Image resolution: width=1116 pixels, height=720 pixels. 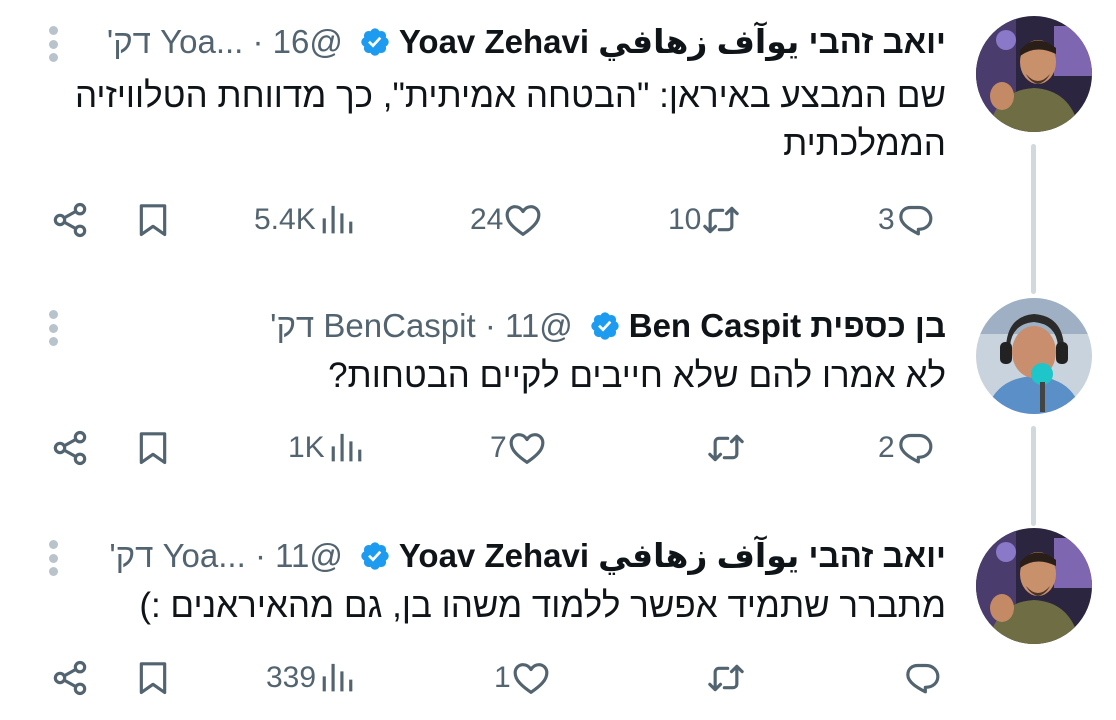 I want to click on views-button: 1K, so click(x=326, y=448).